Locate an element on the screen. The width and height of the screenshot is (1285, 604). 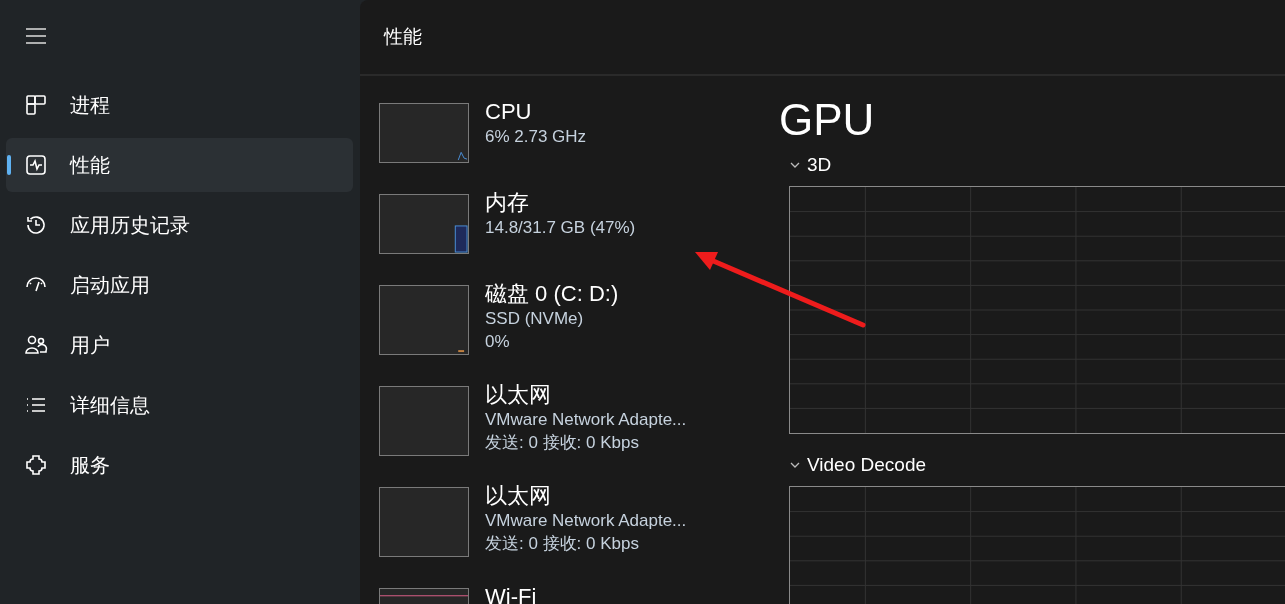
sidebar-item: 应用历史记录 is located at coordinates (179, 225).